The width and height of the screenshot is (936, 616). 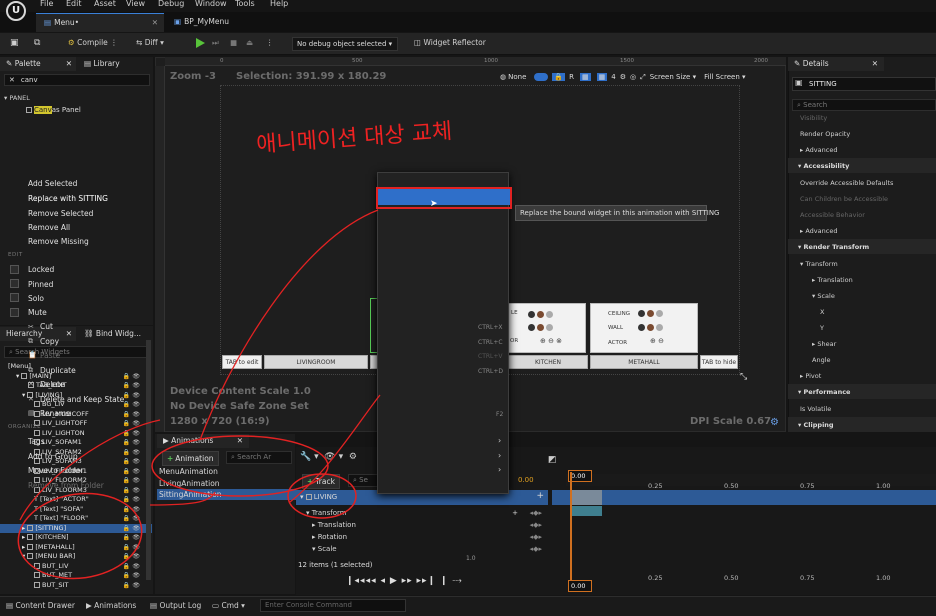 I want to click on camera-icon: ◎, so click(x=633, y=77).